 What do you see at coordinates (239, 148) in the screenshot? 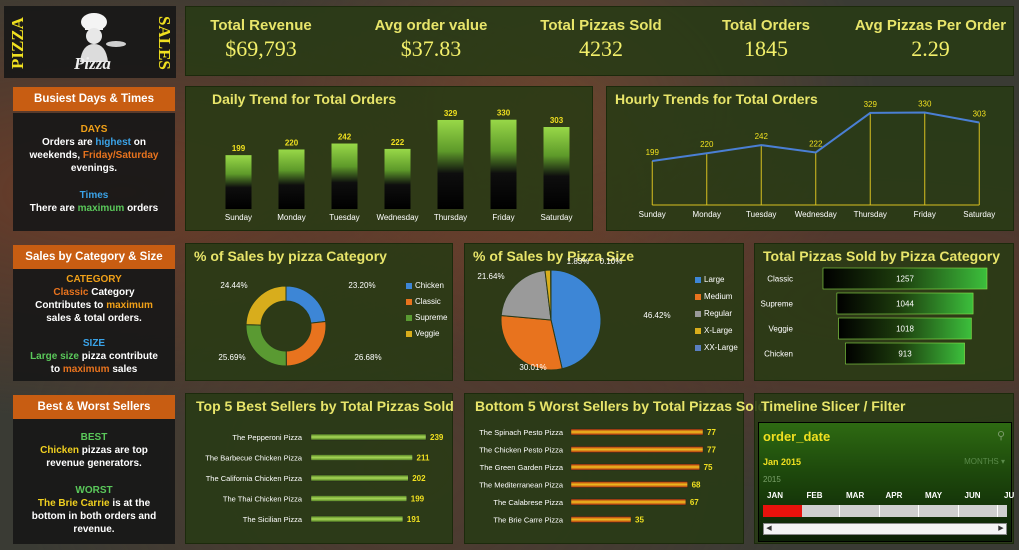
I see `data-label: 199` at bounding box center [239, 148].